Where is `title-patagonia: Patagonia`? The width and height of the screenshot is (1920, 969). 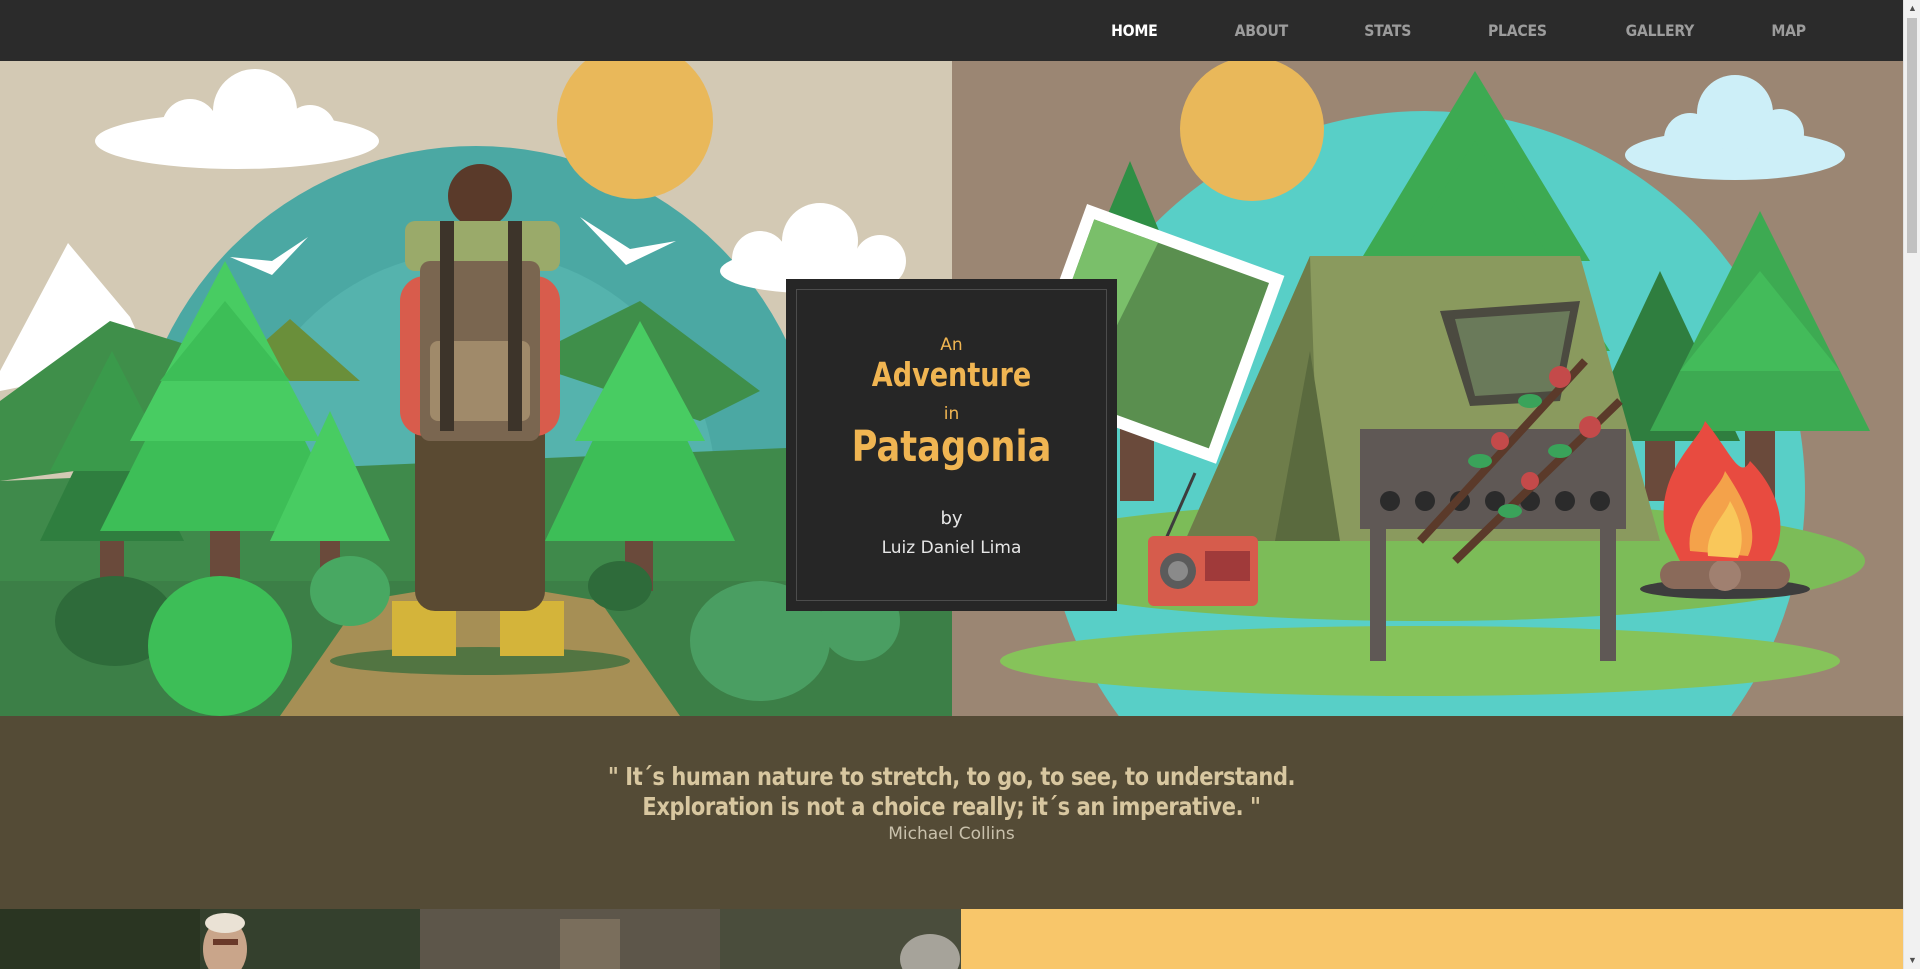 title-patagonia: Patagonia is located at coordinates (951, 447).